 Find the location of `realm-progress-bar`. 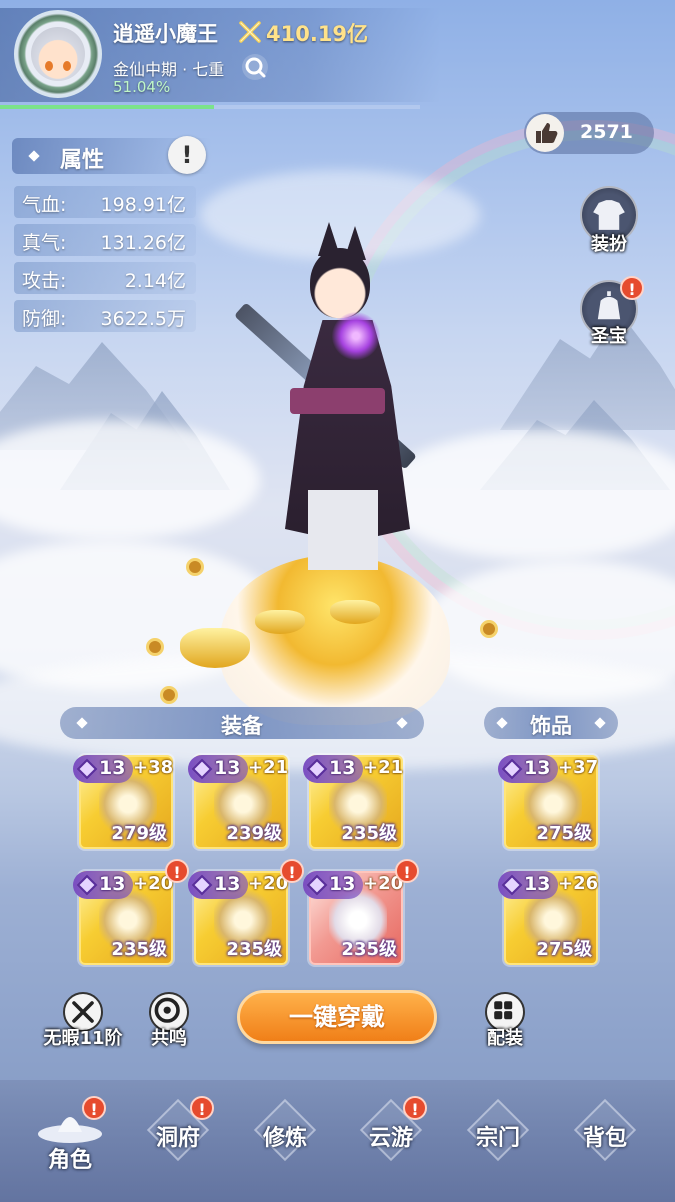

realm-progress-bar is located at coordinates (210, 107).